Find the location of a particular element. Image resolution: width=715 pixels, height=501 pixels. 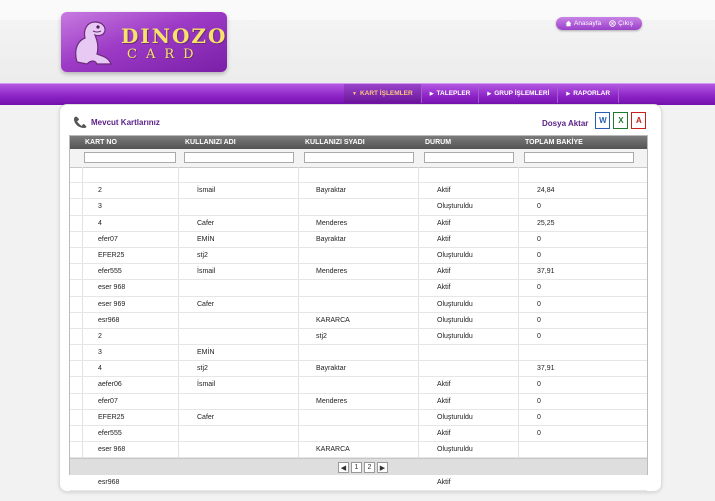

pager-prev-icon: ◀ is located at coordinates (343, 467).